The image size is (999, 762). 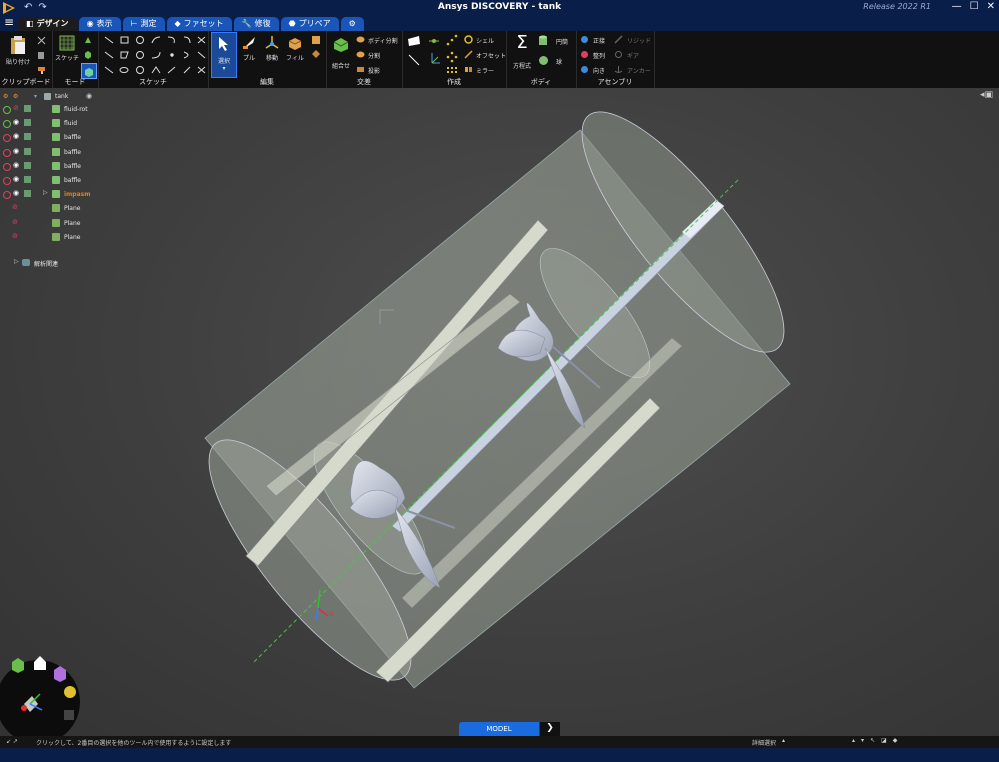 I want to click on tree-options-icon: ⚙, so click(x=5, y=96).